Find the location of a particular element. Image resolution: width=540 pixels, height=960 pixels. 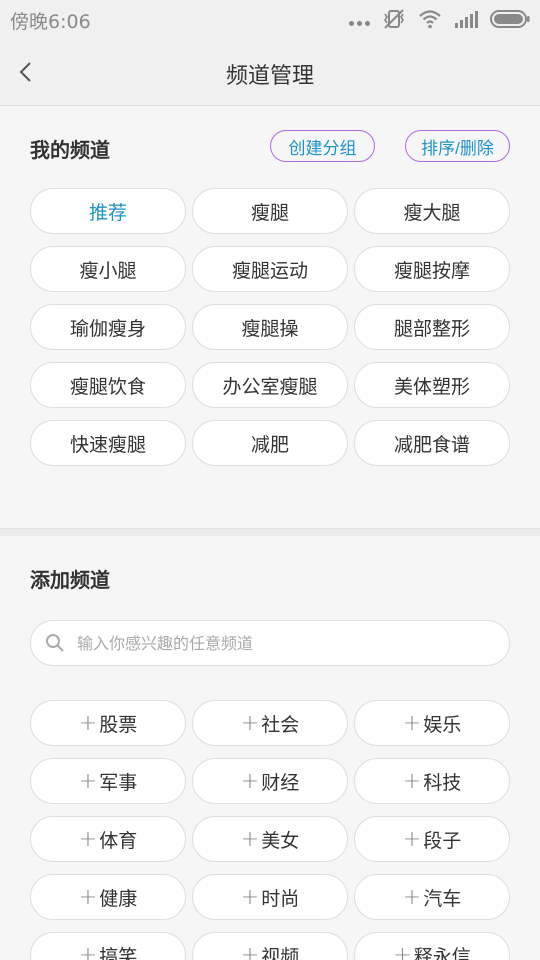

add-channel-chip: + 财经 is located at coordinates (270, 781).